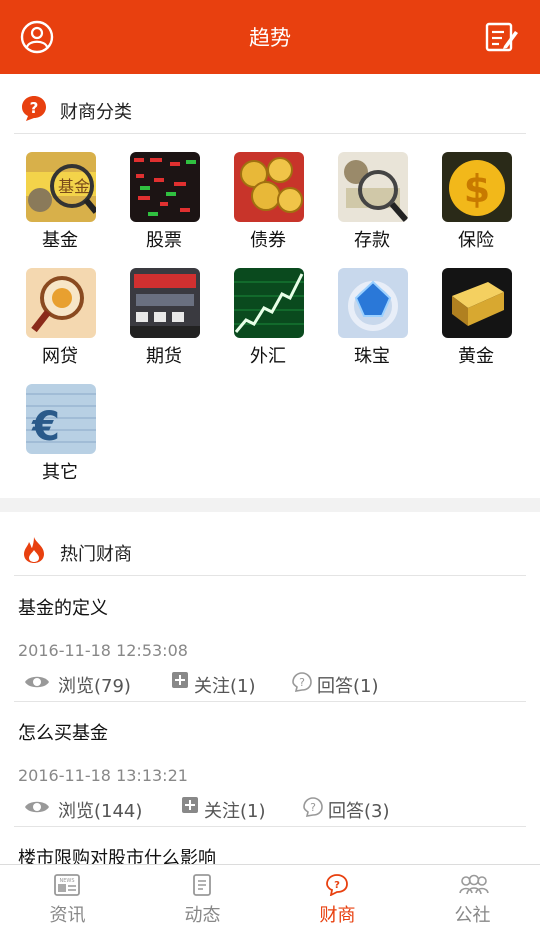  What do you see at coordinates (34, 550) in the screenshot?
I see `flame-icon` at bounding box center [34, 550].